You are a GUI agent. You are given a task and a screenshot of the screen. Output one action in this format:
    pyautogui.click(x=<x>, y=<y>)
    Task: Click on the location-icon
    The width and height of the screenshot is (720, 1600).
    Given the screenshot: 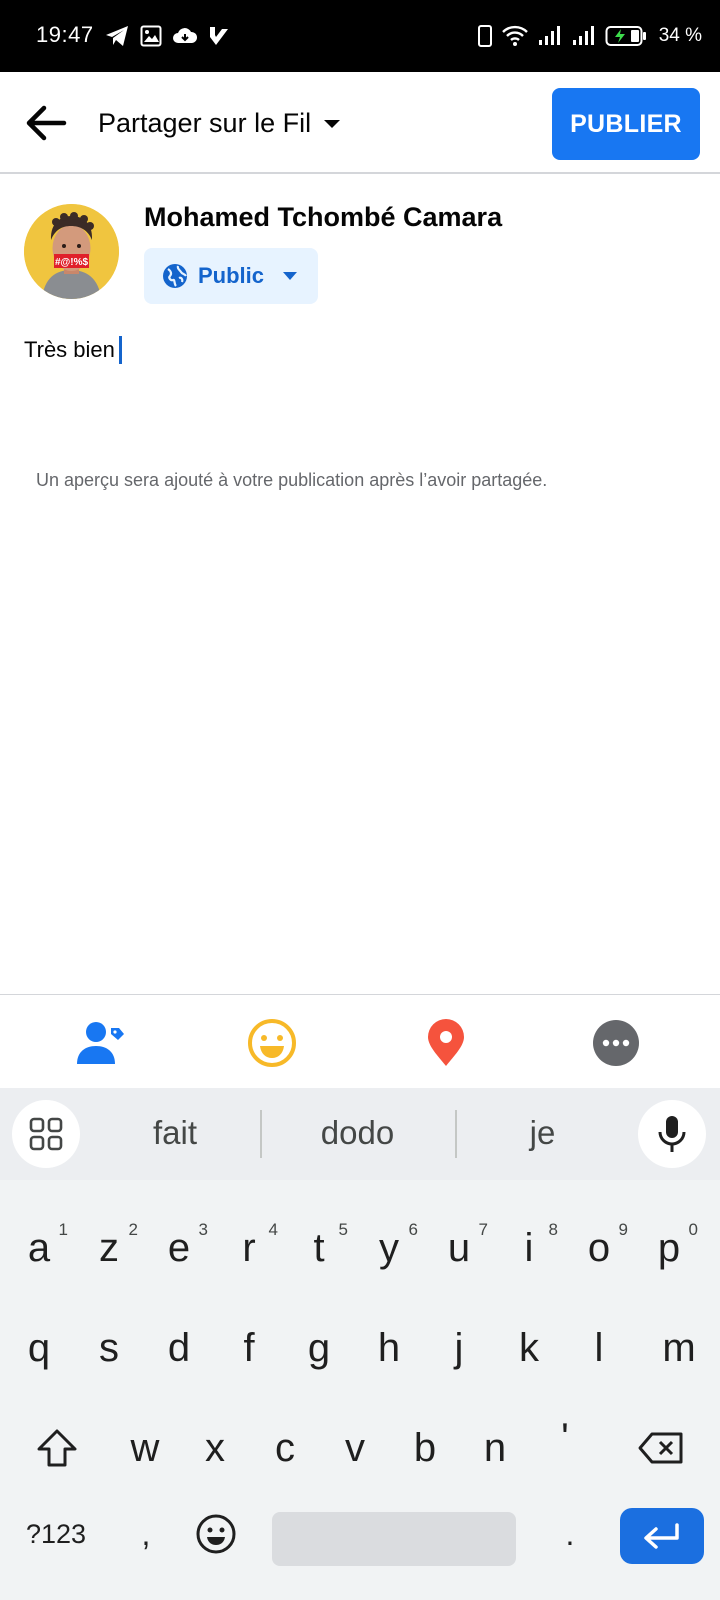 What is the action you would take?
    pyautogui.click(x=446, y=1042)
    